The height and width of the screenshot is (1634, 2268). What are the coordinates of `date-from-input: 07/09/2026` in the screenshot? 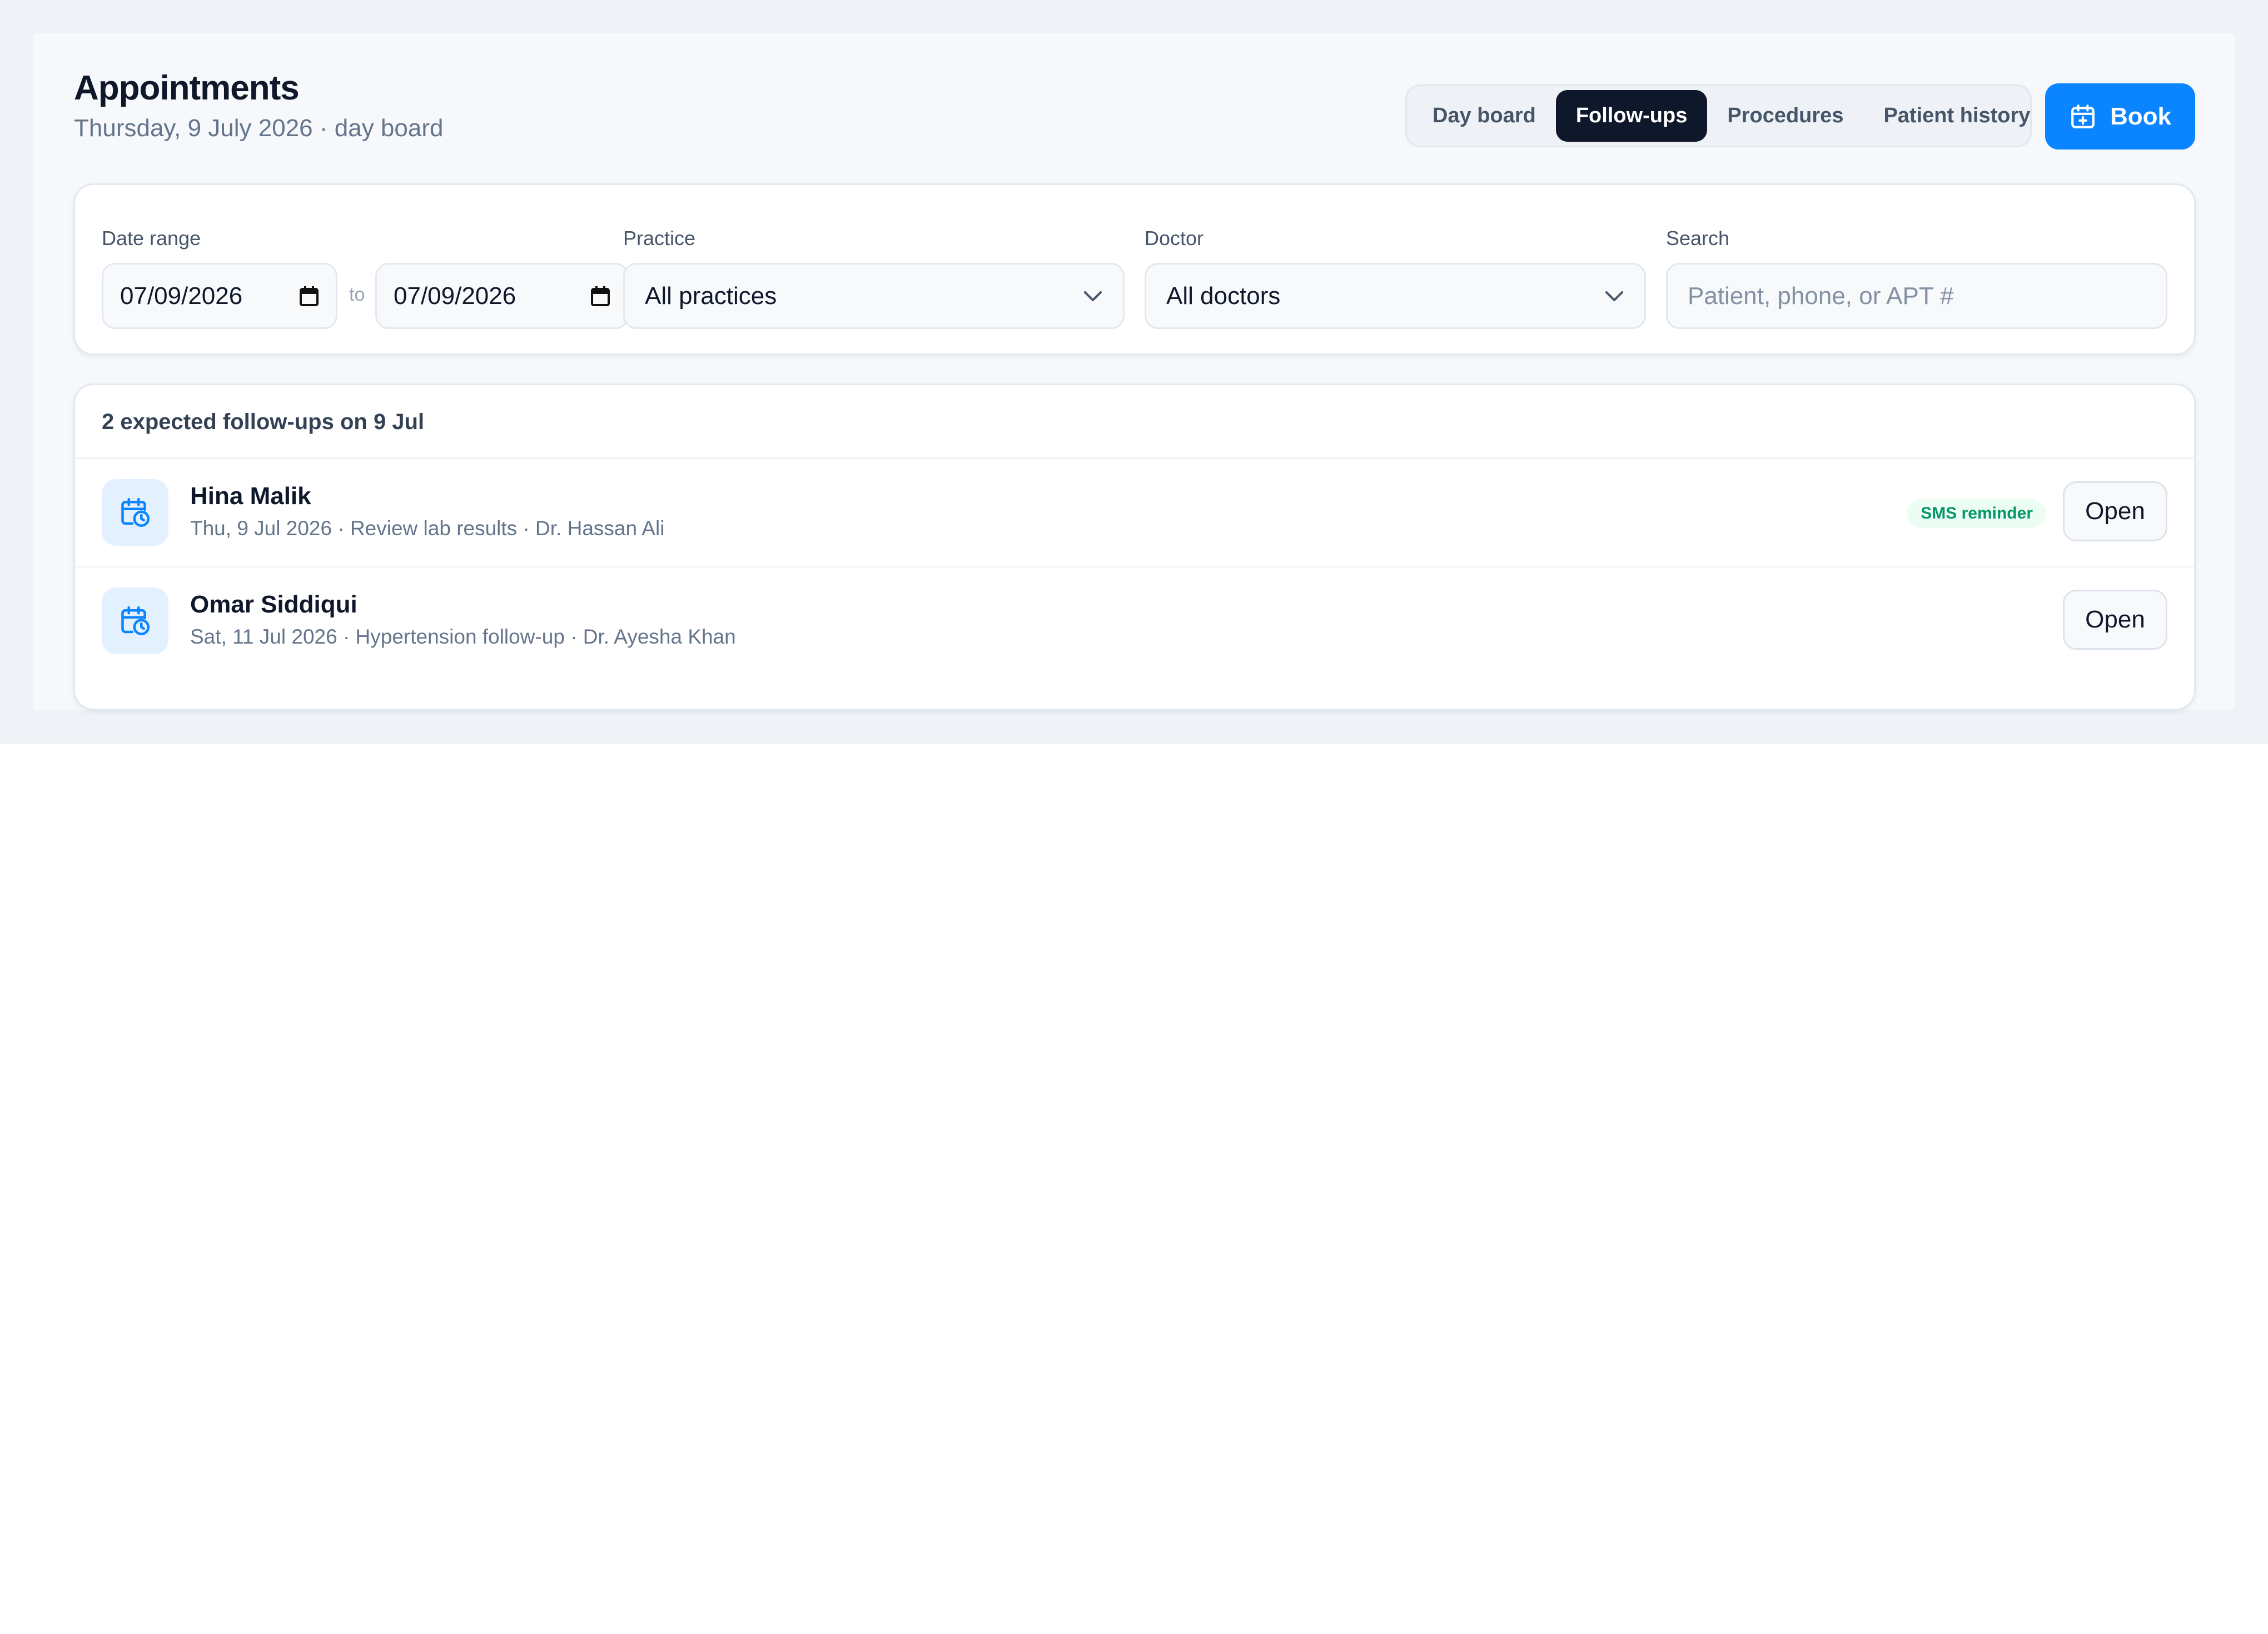 It's located at (219, 296).